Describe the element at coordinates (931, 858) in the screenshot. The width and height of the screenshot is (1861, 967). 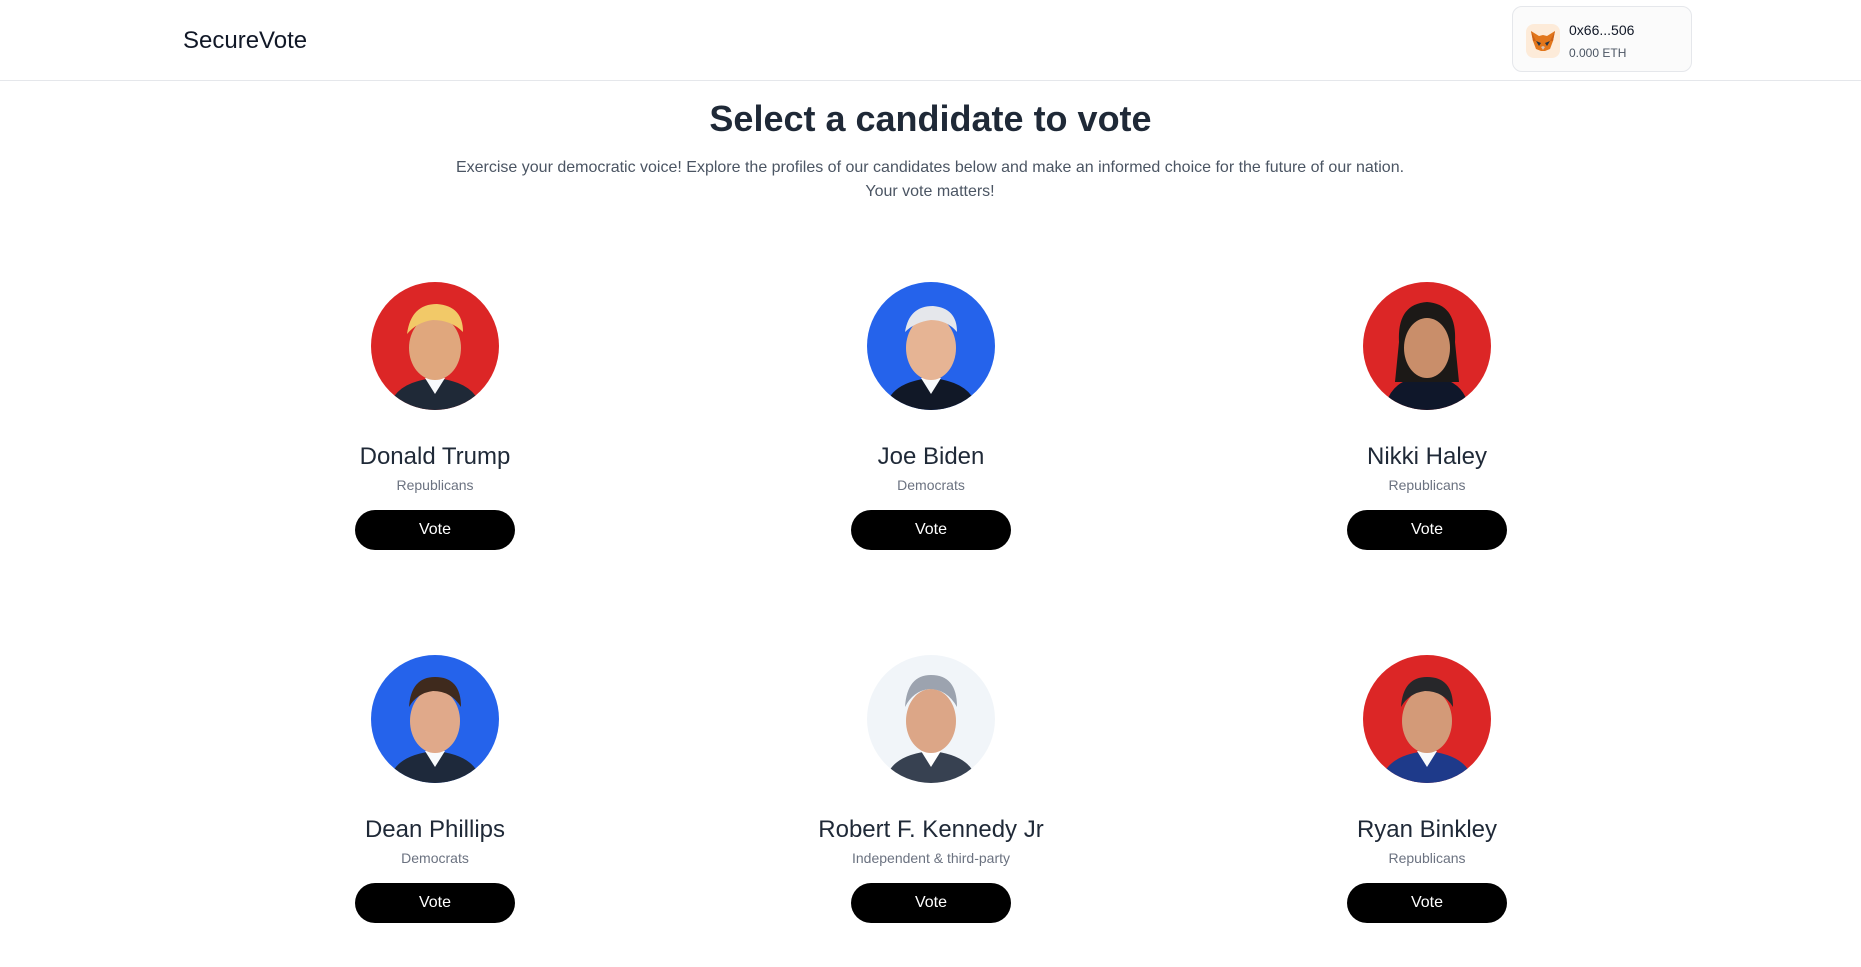
I see `candidate-party: Independent & third-party` at that location.